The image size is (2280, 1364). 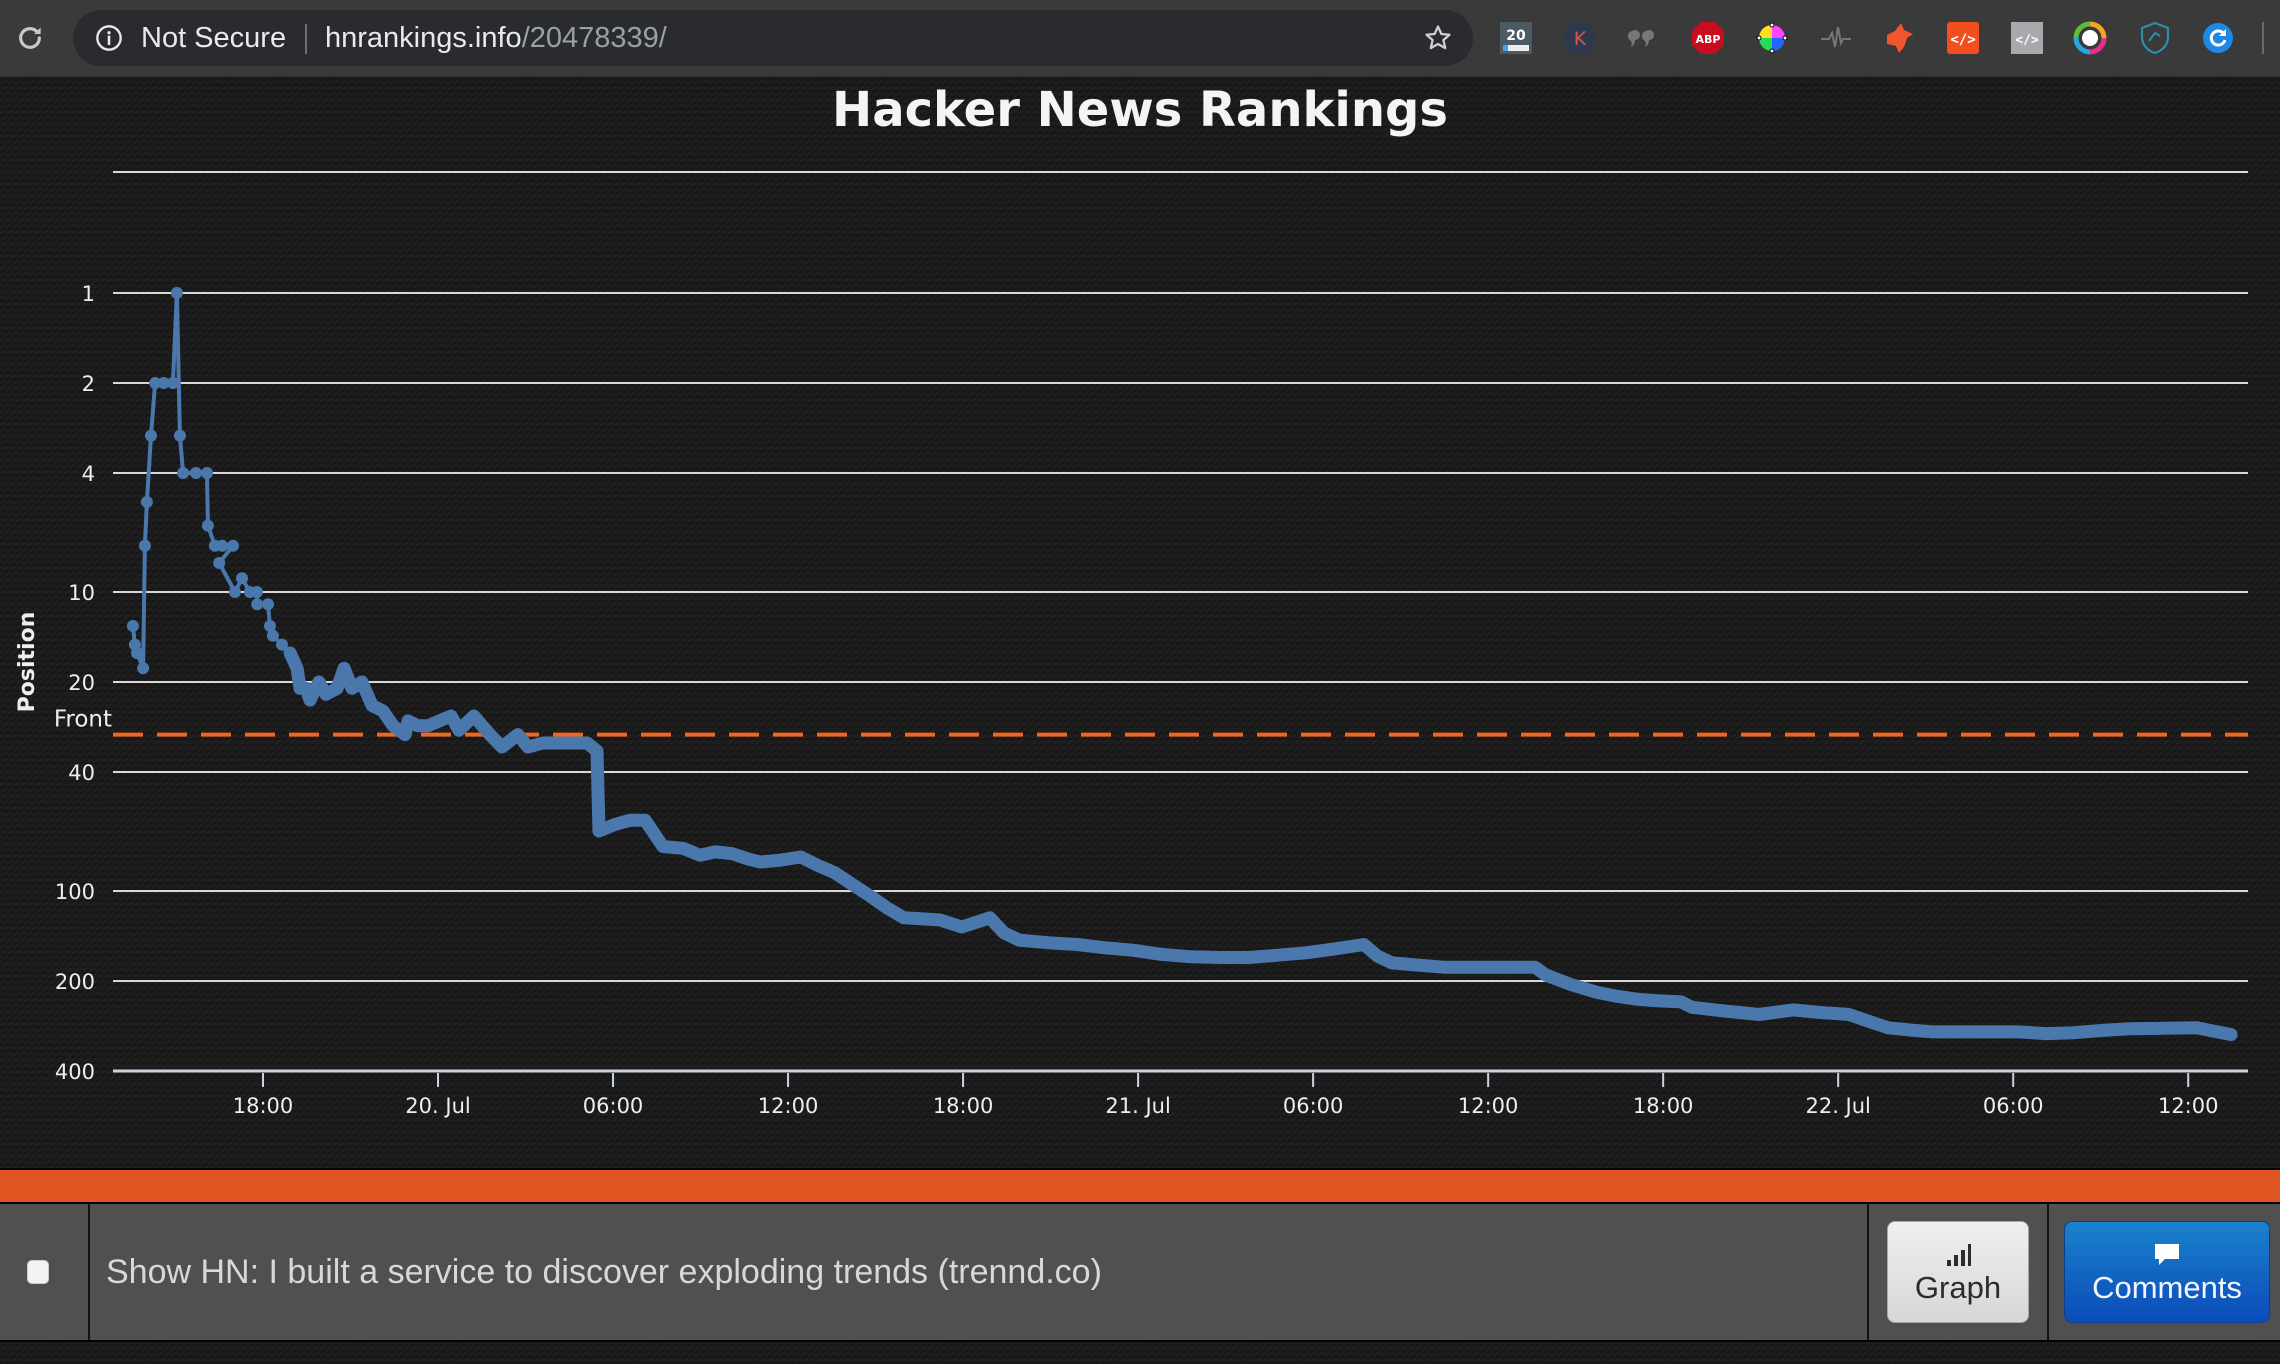 What do you see at coordinates (81, 773) in the screenshot?
I see `y-tick-label: 40` at bounding box center [81, 773].